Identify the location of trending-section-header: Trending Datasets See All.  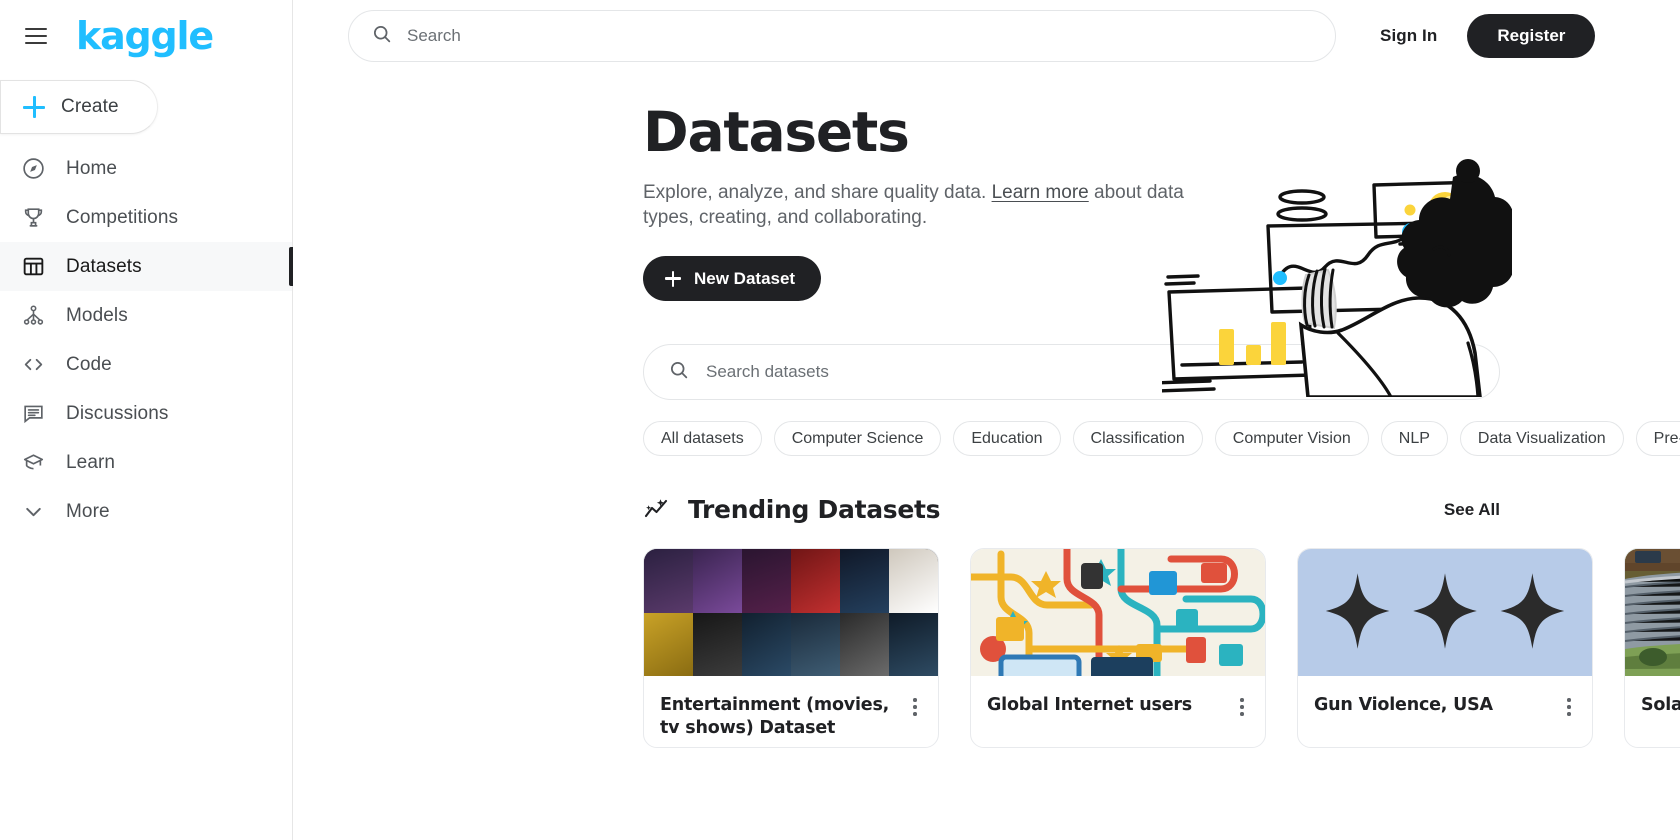
(986, 490).